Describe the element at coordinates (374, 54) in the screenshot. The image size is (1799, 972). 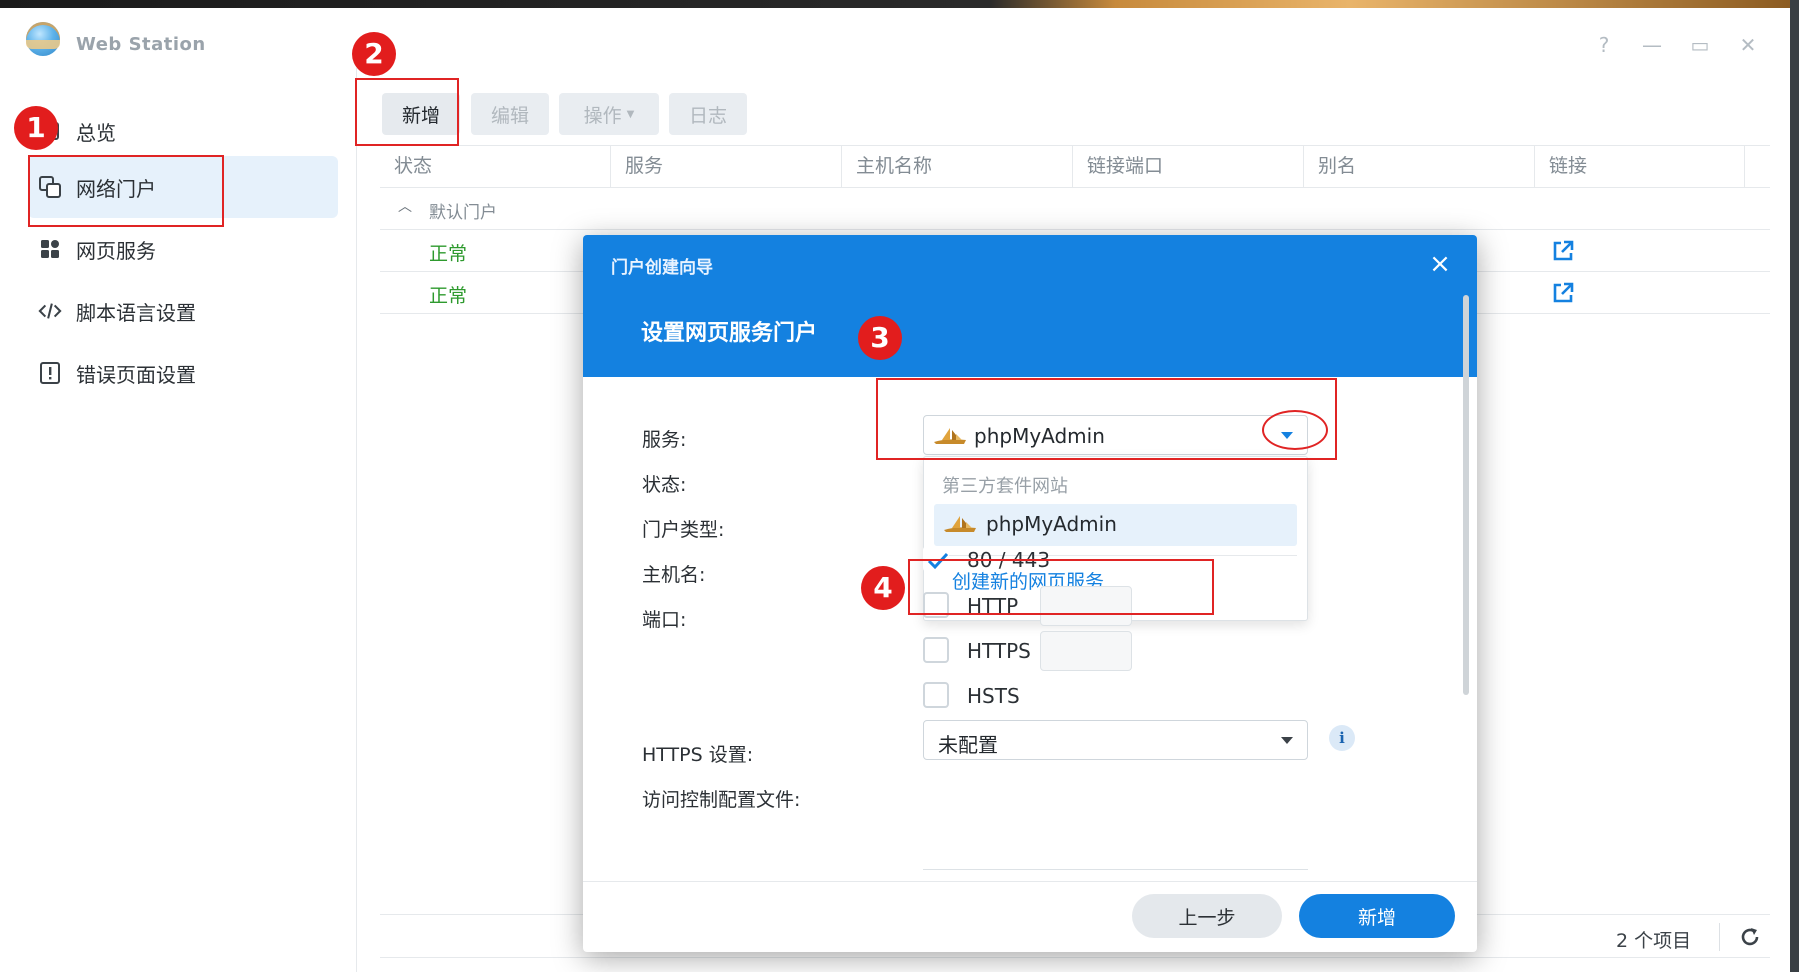
I see `annotation-marker: 2` at that location.